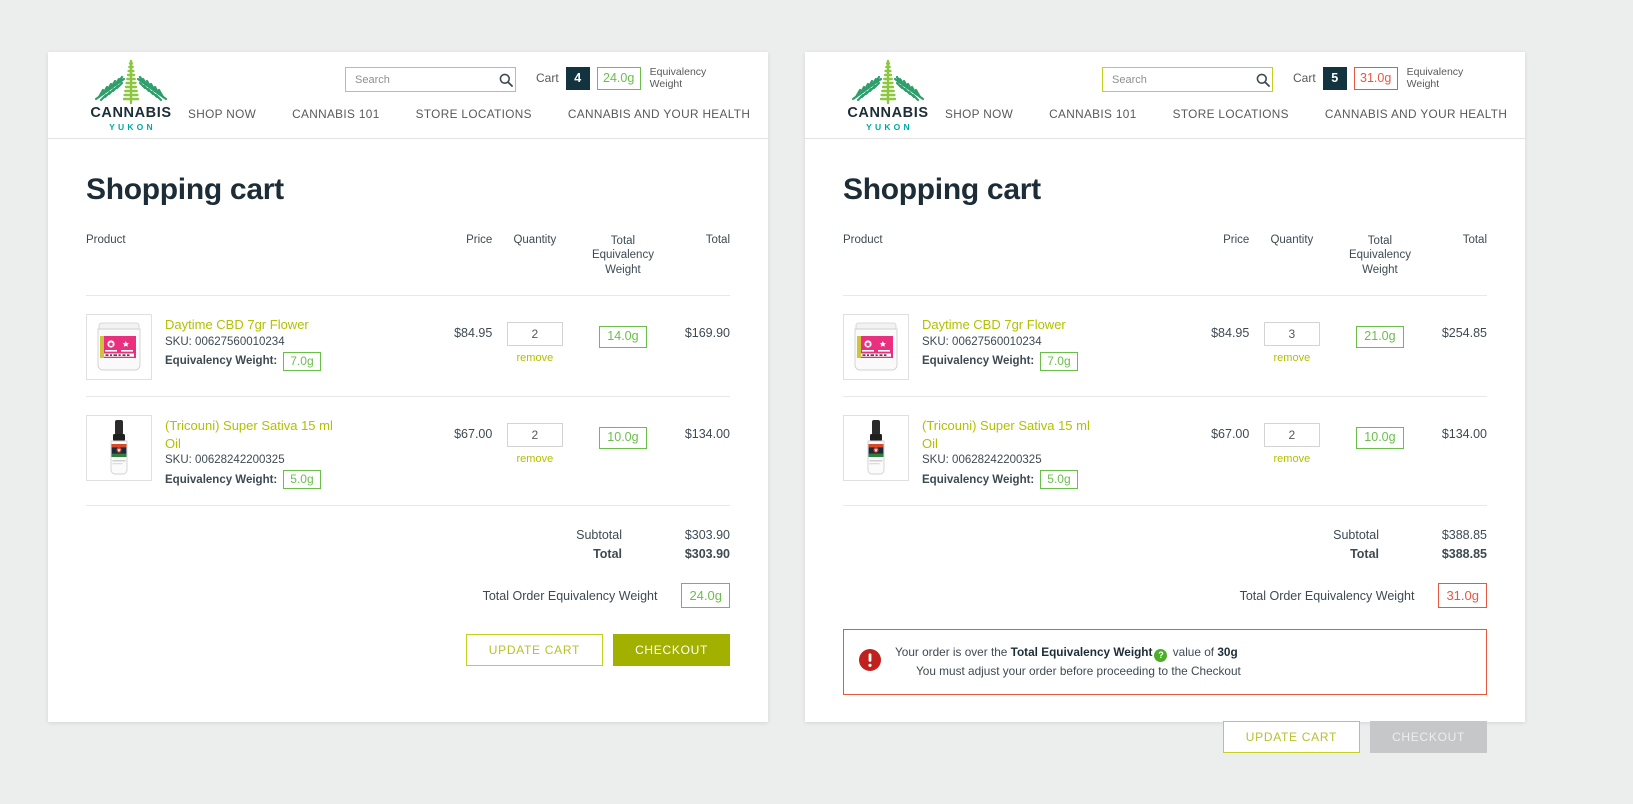 This screenshot has width=1633, height=804. What do you see at coordinates (1462, 596) in the screenshot?
I see `order-eqw-badge: 31.0g` at bounding box center [1462, 596].